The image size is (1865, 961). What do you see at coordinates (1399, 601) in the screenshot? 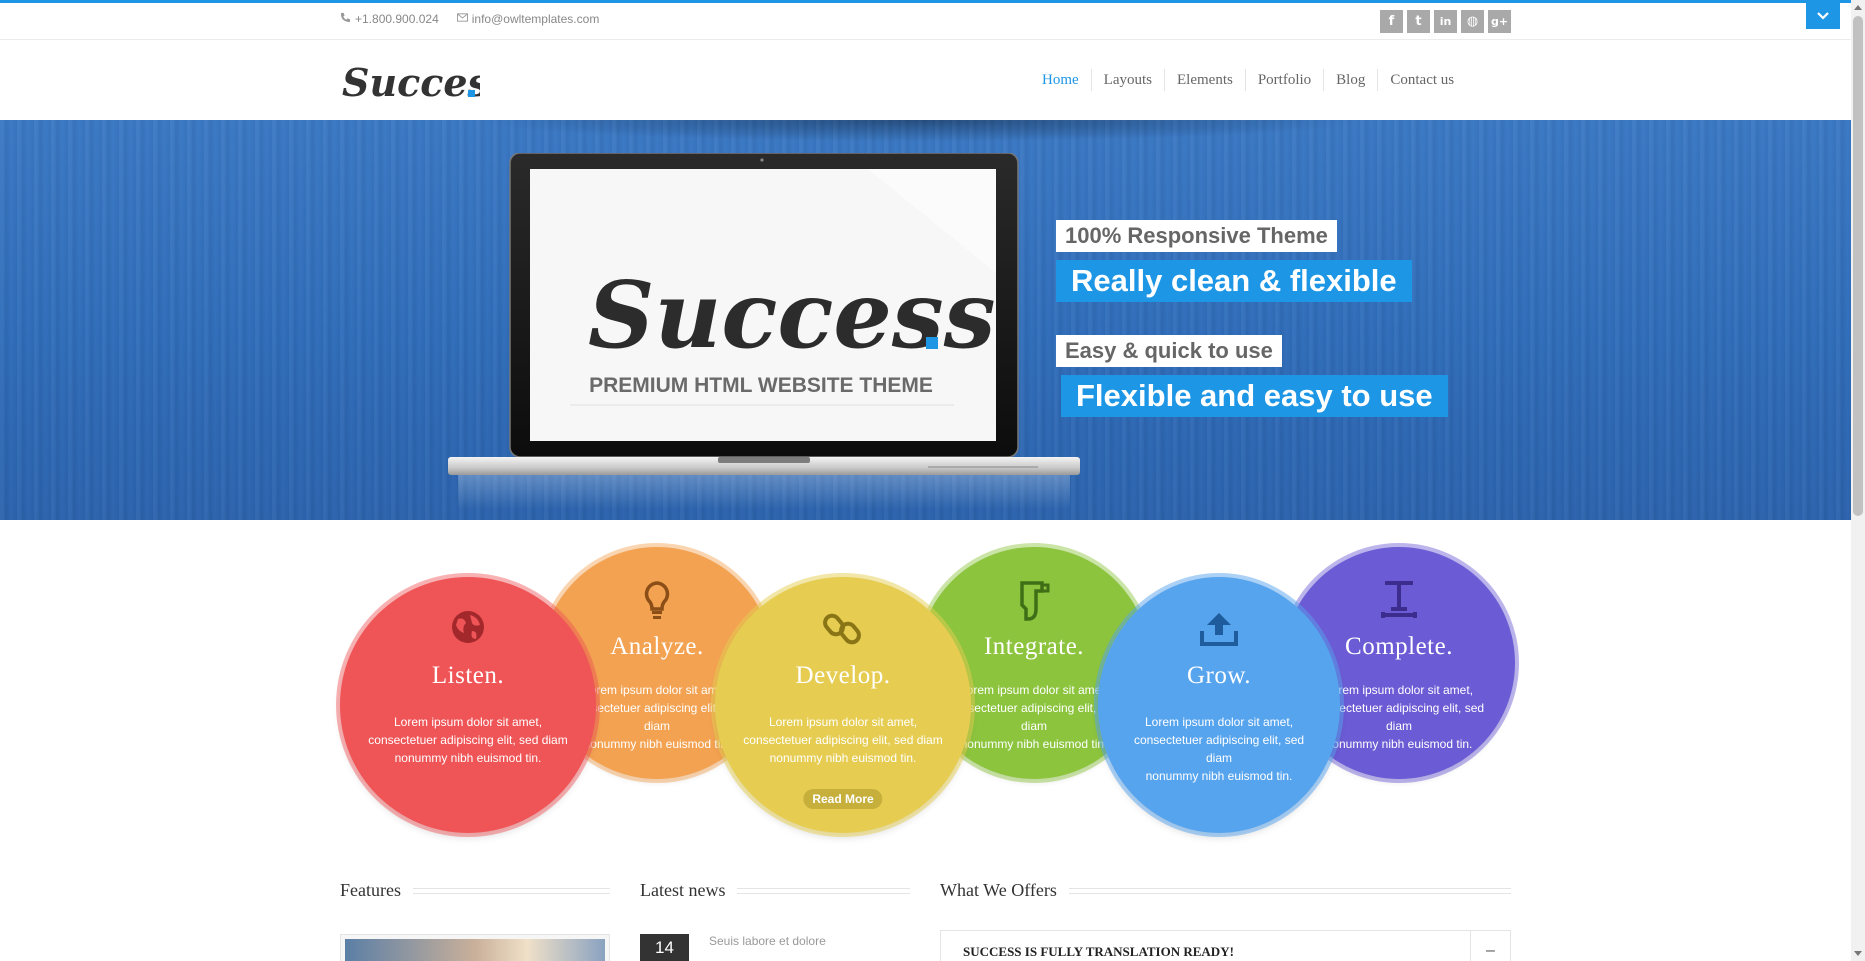
I see `text-icon` at bounding box center [1399, 601].